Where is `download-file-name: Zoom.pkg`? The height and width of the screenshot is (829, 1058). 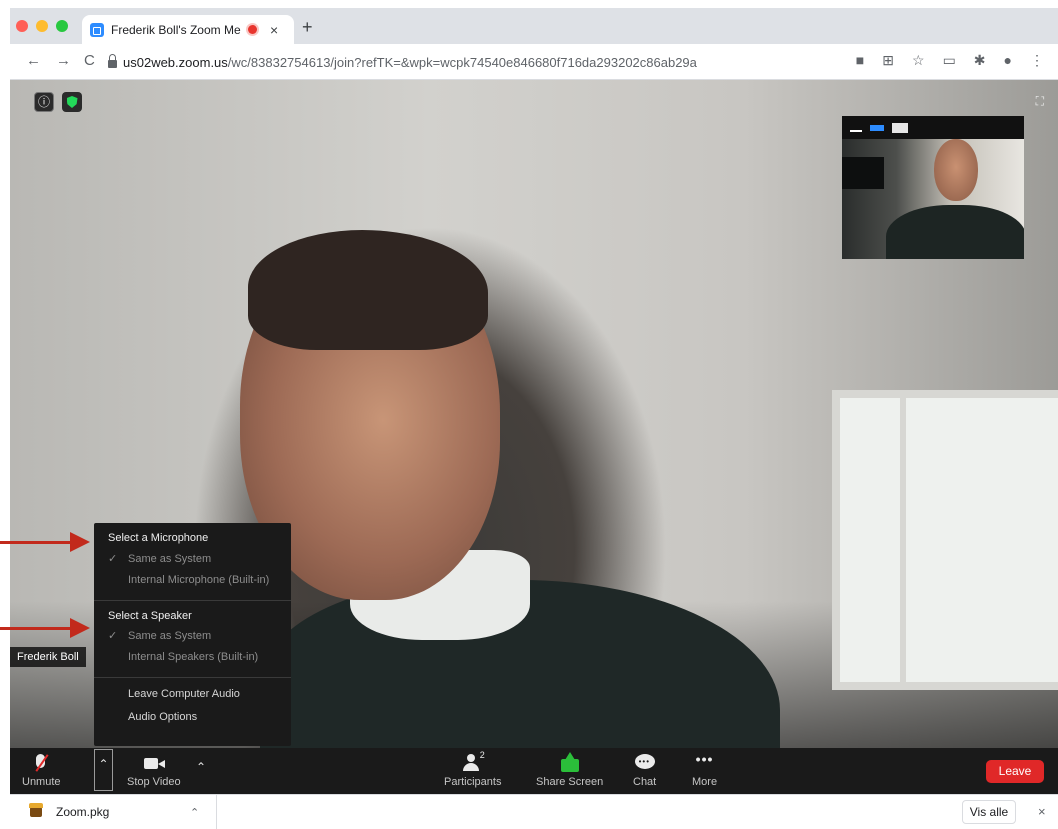 download-file-name: Zoom.pkg is located at coordinates (82, 812).